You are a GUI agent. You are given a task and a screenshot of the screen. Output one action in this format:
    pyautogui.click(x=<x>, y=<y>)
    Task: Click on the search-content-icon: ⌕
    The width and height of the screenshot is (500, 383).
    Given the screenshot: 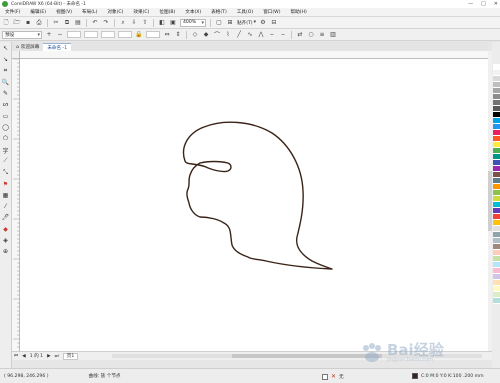 What is the action you would take?
    pyautogui.click(x=123, y=23)
    